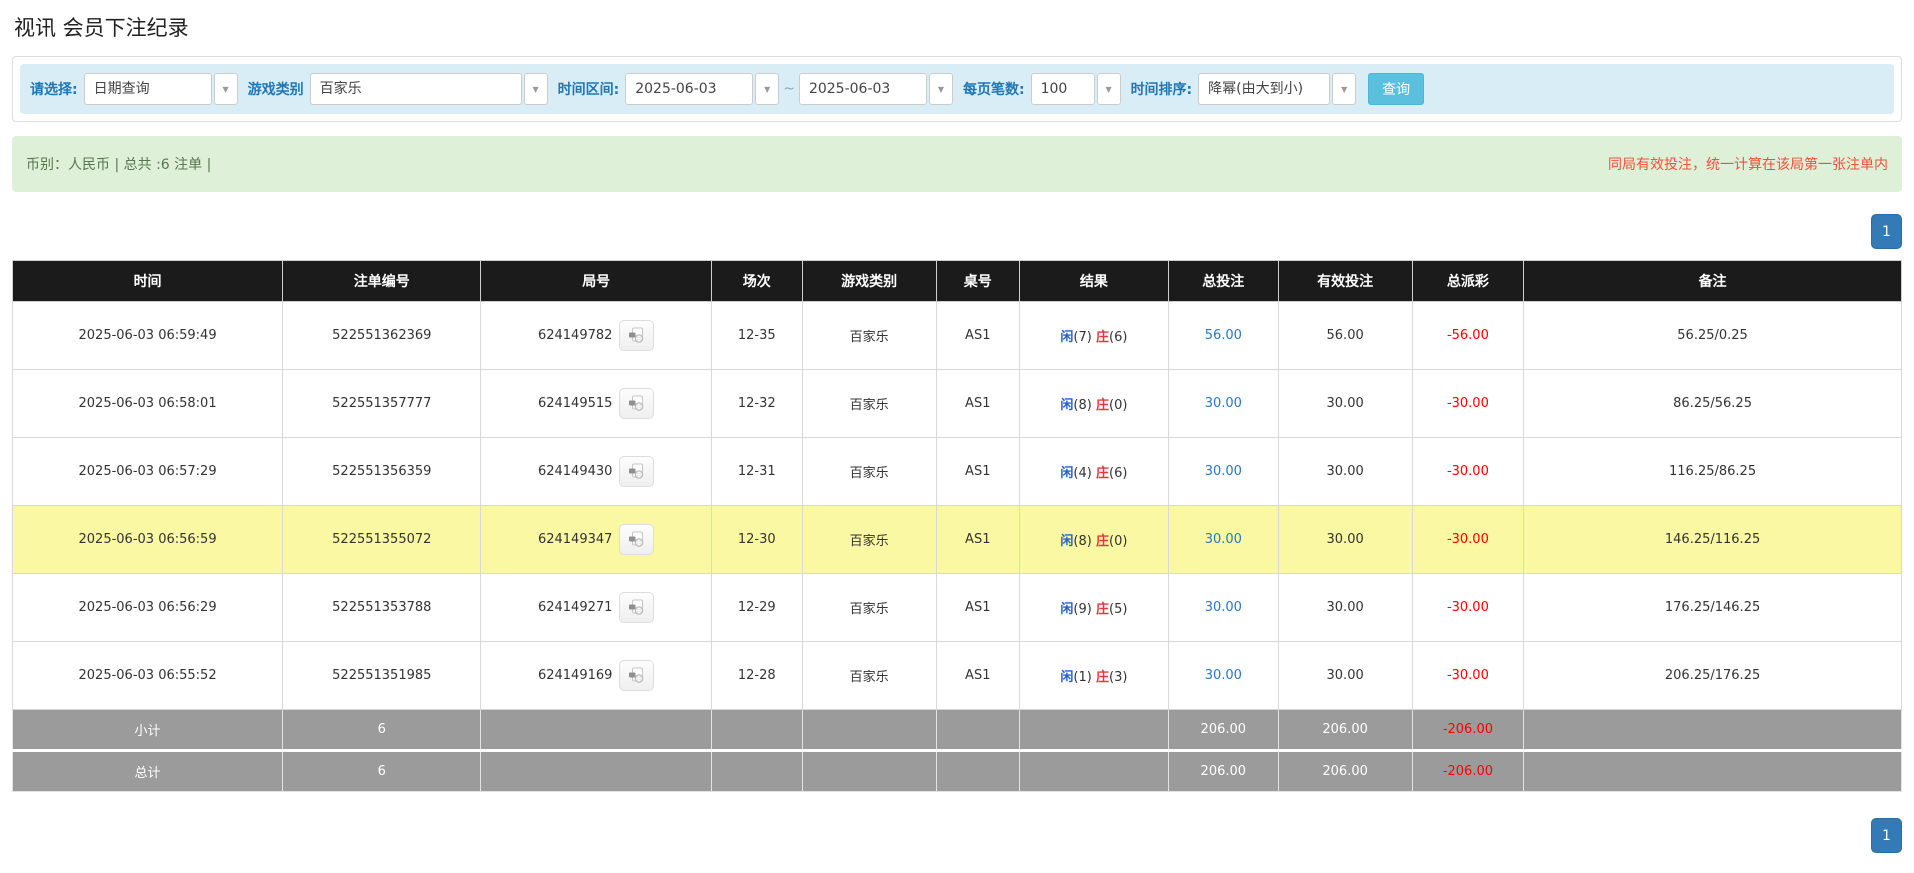 The width and height of the screenshot is (1914, 873). I want to click on total-total-bet: 206.00, so click(1223, 770).